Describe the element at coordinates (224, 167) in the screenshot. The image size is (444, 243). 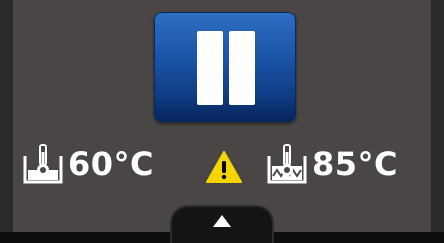
I see `warning-icon` at that location.